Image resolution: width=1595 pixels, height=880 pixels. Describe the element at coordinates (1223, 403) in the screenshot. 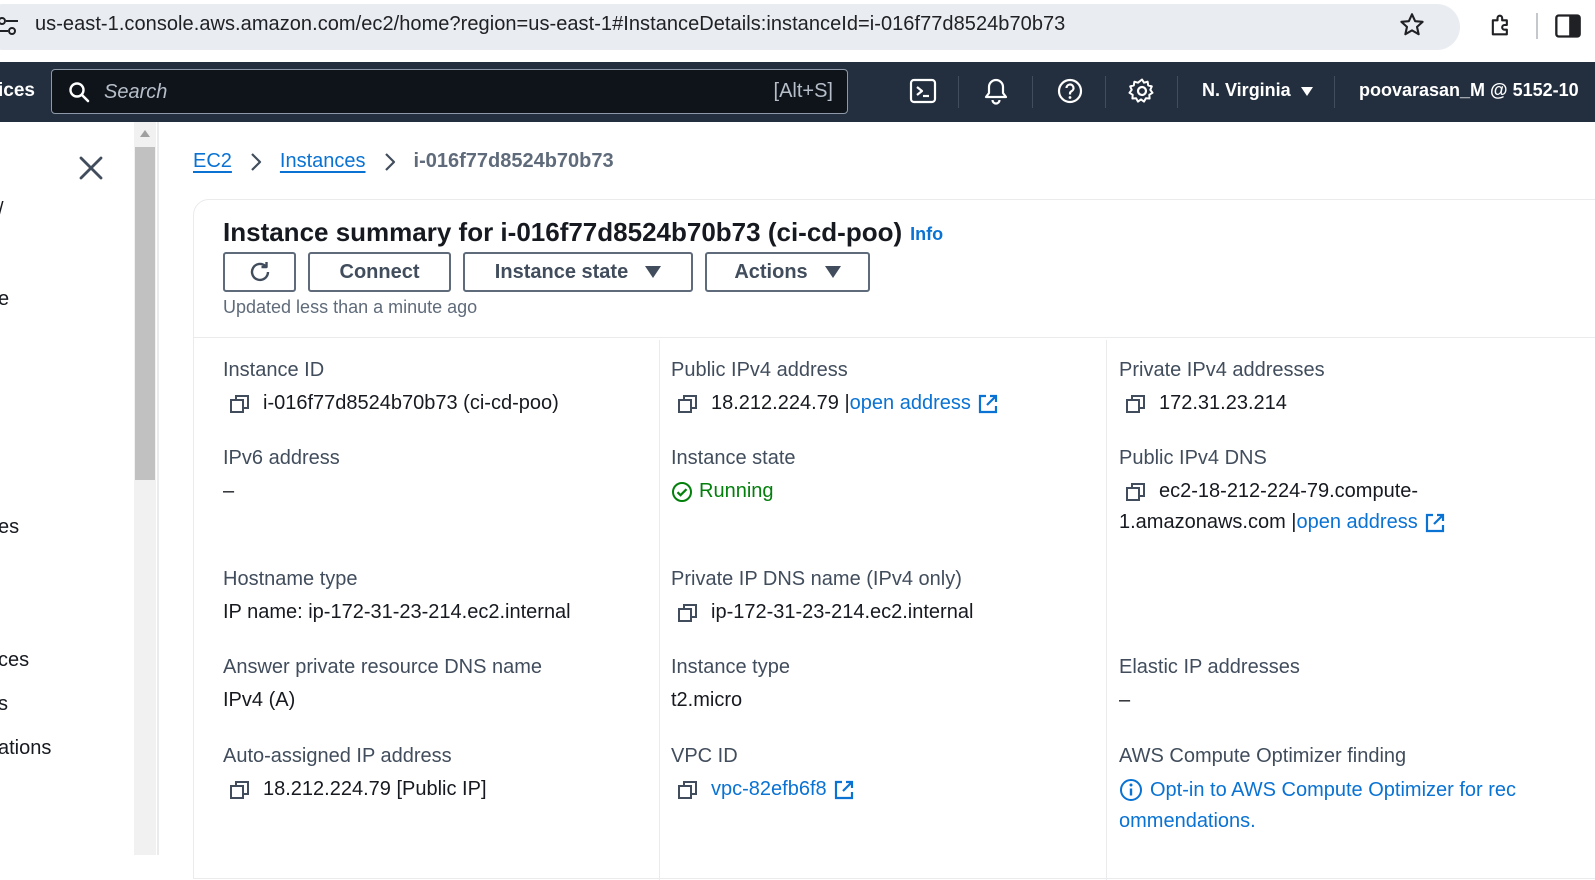

I see `private-ipv4-value: 172.31.23.214` at that location.